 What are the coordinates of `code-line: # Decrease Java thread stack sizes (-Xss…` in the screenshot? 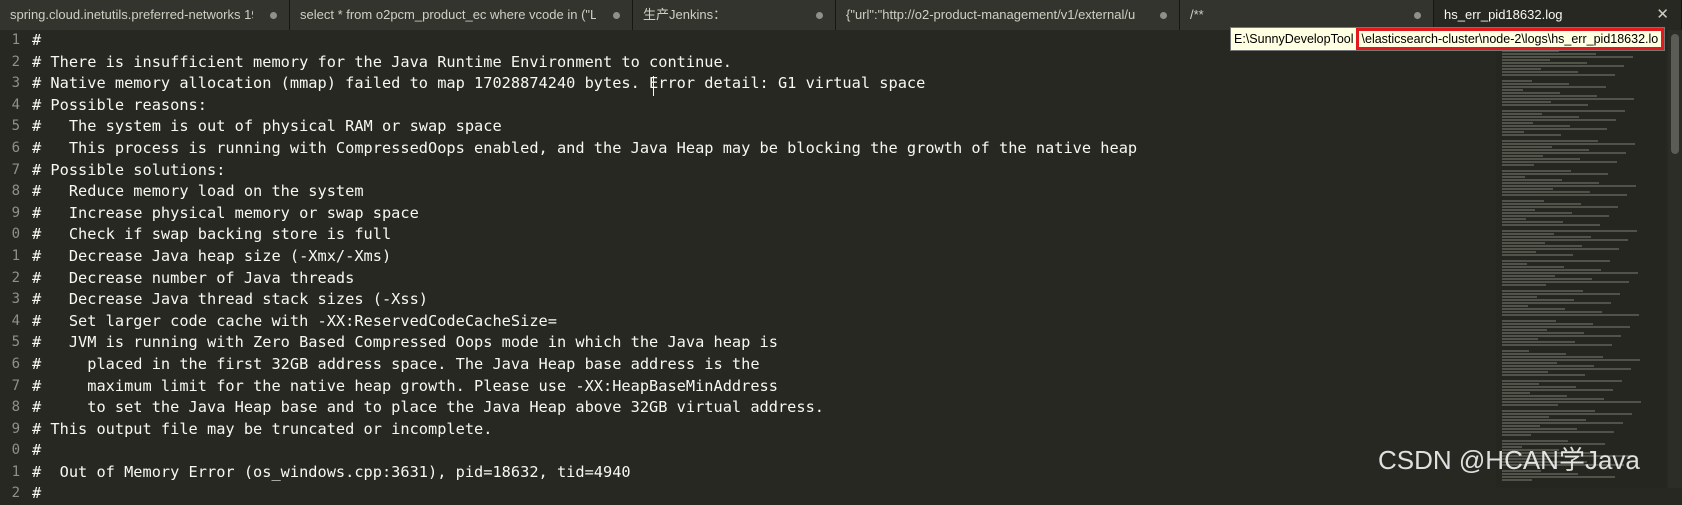 It's located at (757, 300).